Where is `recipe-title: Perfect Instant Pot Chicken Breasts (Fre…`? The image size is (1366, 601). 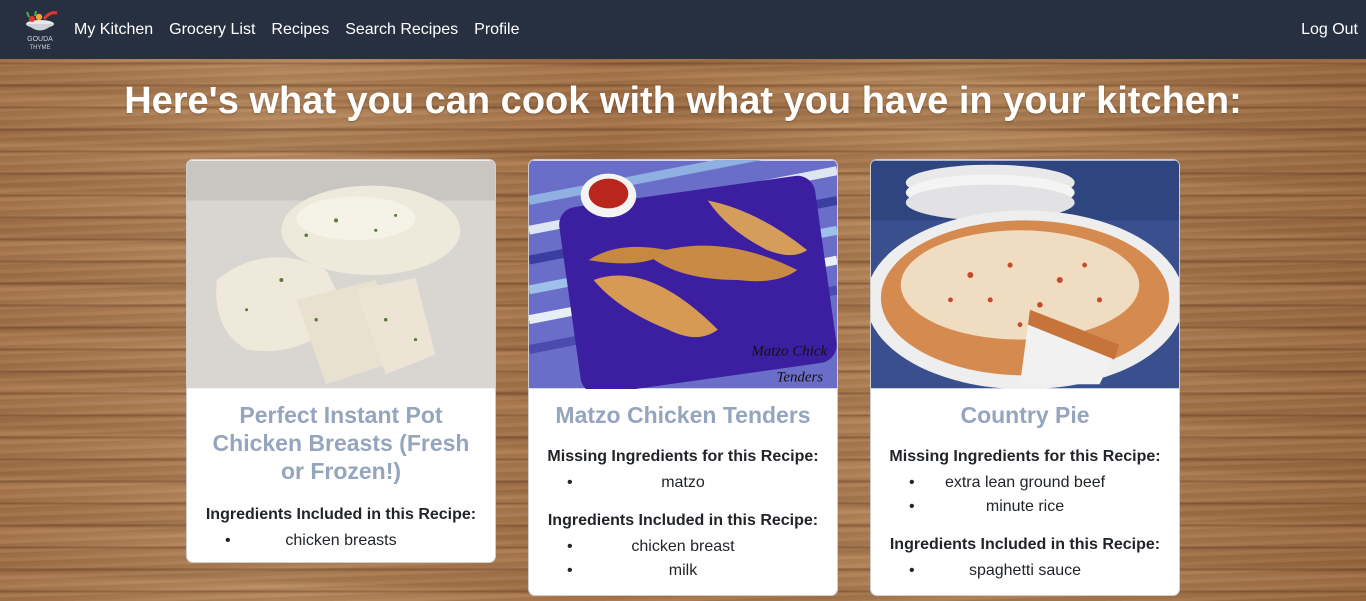
recipe-title: Perfect Instant Pot Chicken Breasts (Fre… is located at coordinates (341, 443).